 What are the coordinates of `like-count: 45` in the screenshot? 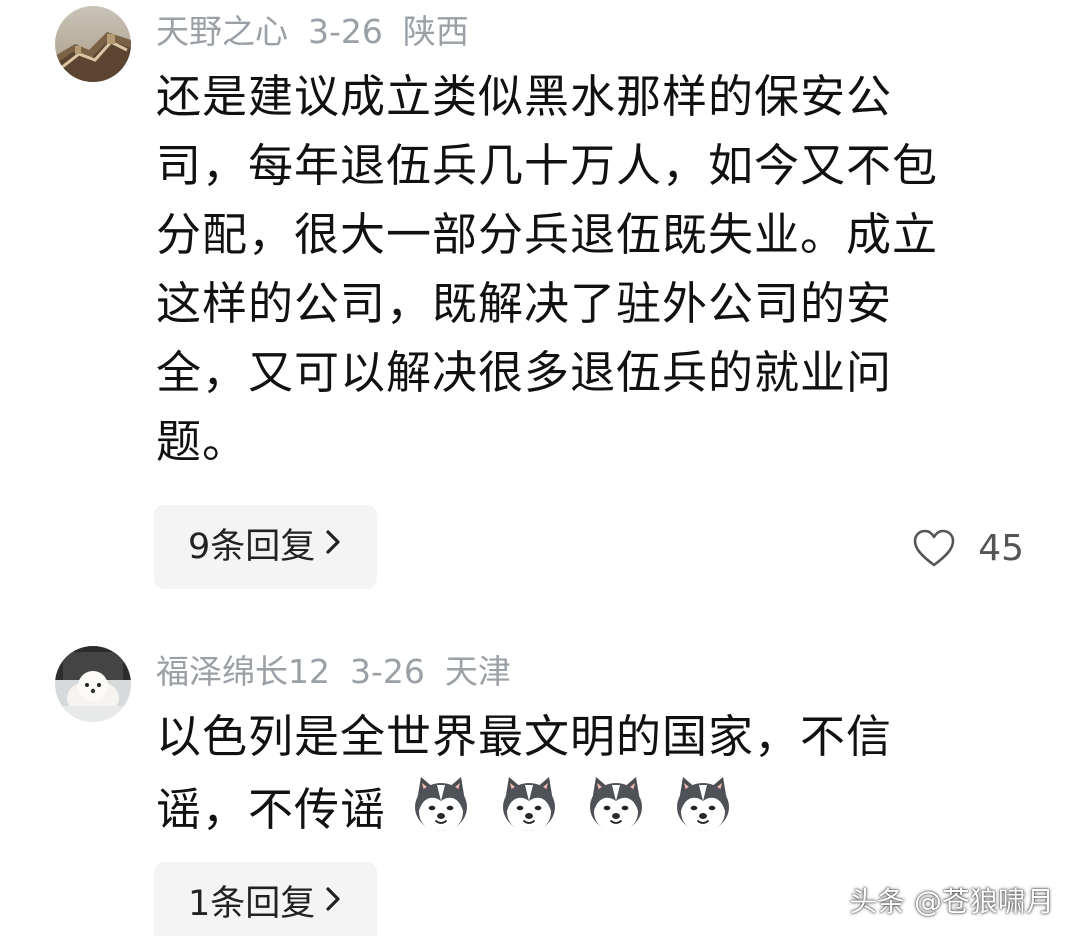 It's located at (1001, 548).